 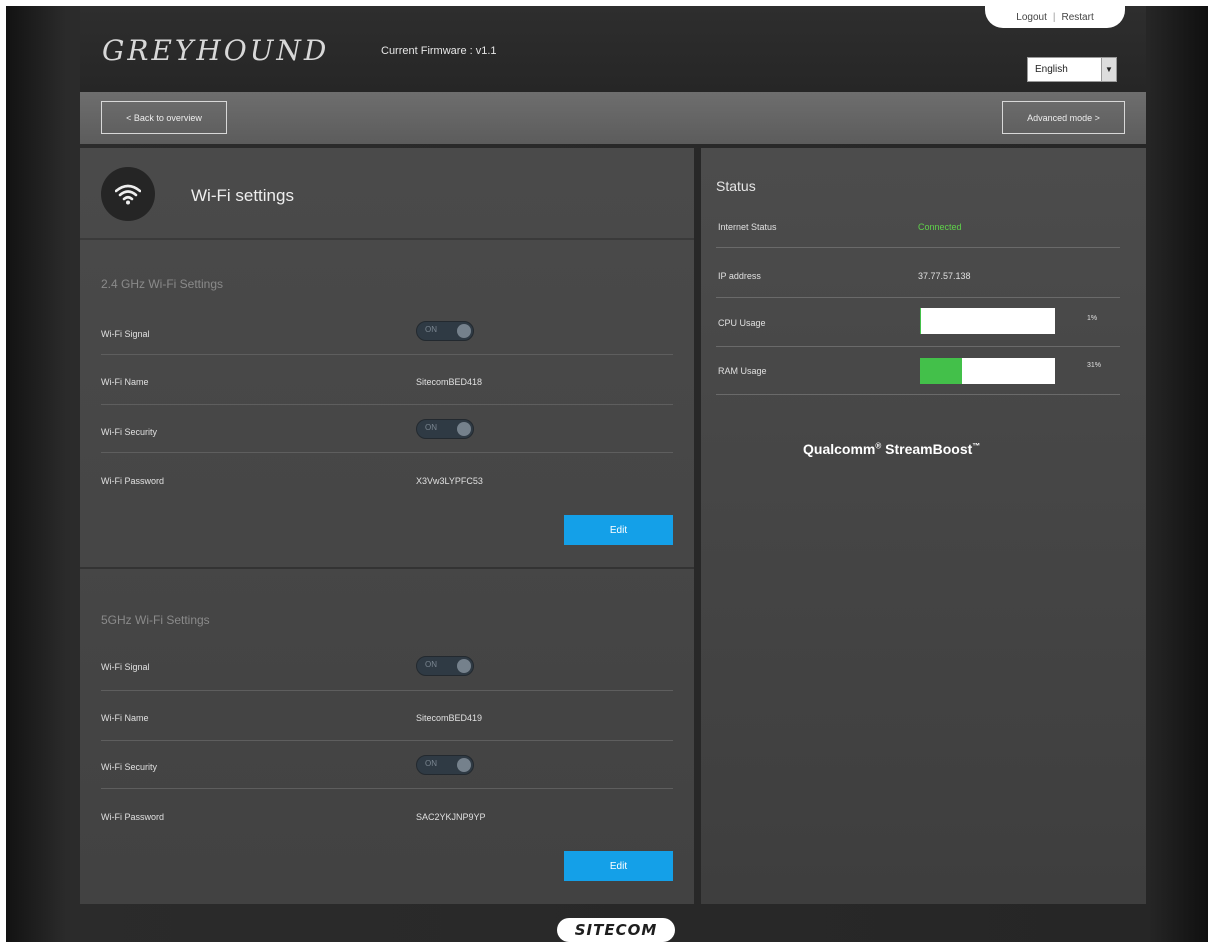 I want to click on back-to-overview-button: < Back to overview, so click(x=164, y=117).